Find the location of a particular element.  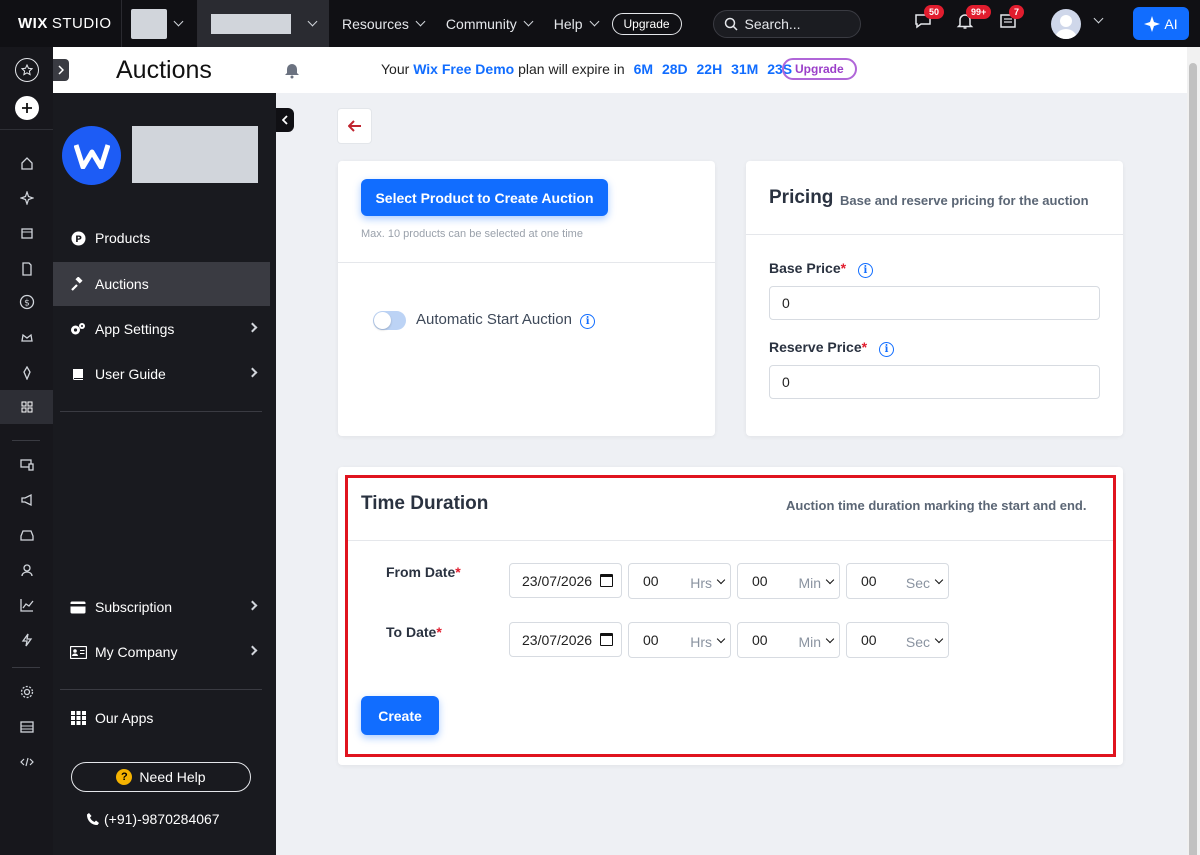

user-avatar is located at coordinates (1066, 24).